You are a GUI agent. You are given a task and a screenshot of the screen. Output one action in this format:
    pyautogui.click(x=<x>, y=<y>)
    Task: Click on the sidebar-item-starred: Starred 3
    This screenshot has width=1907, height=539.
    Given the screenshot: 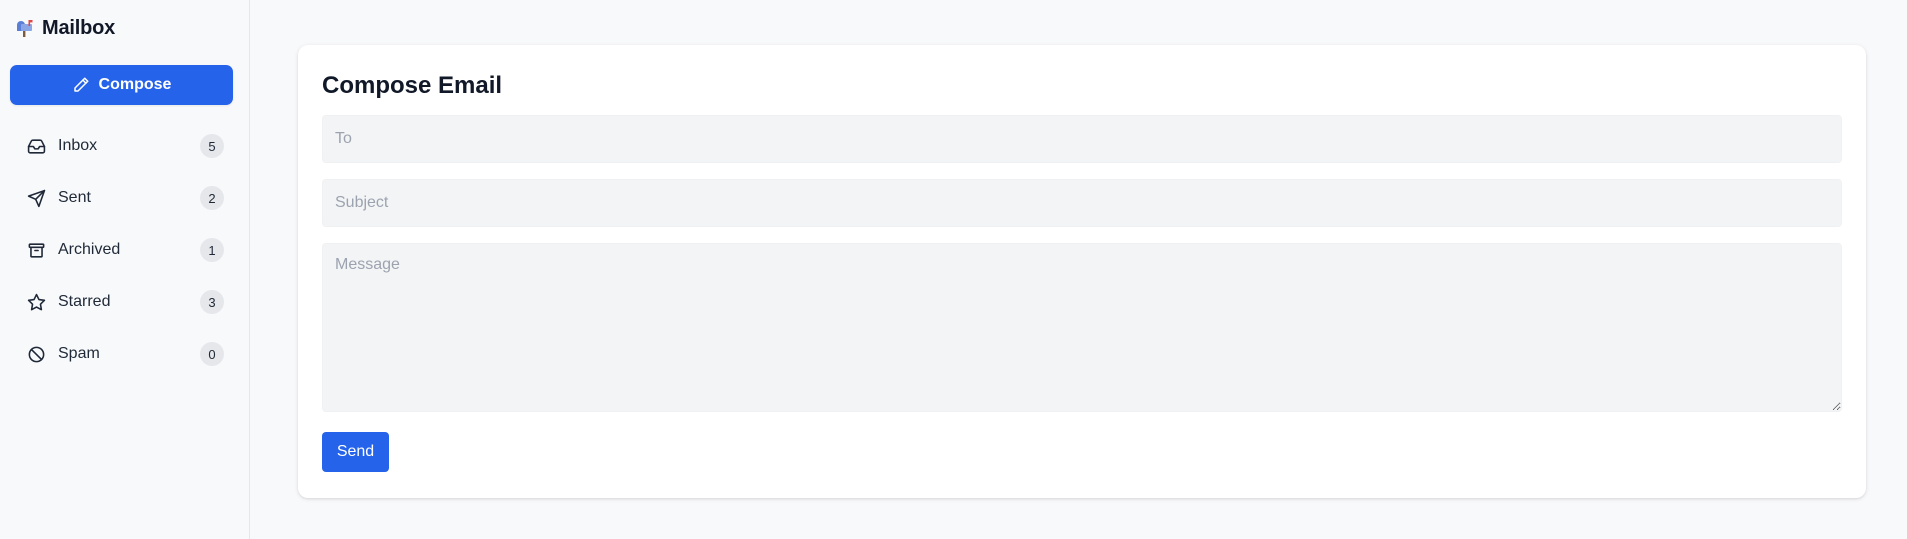 What is the action you would take?
    pyautogui.click(x=124, y=302)
    